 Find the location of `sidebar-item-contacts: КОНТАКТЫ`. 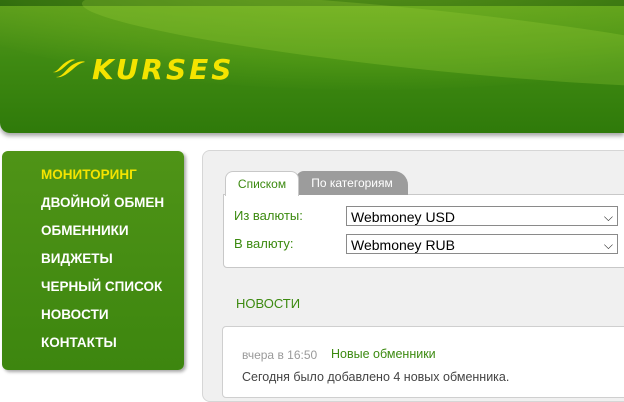

sidebar-item-contacts: КОНТАКТЫ is located at coordinates (79, 343).